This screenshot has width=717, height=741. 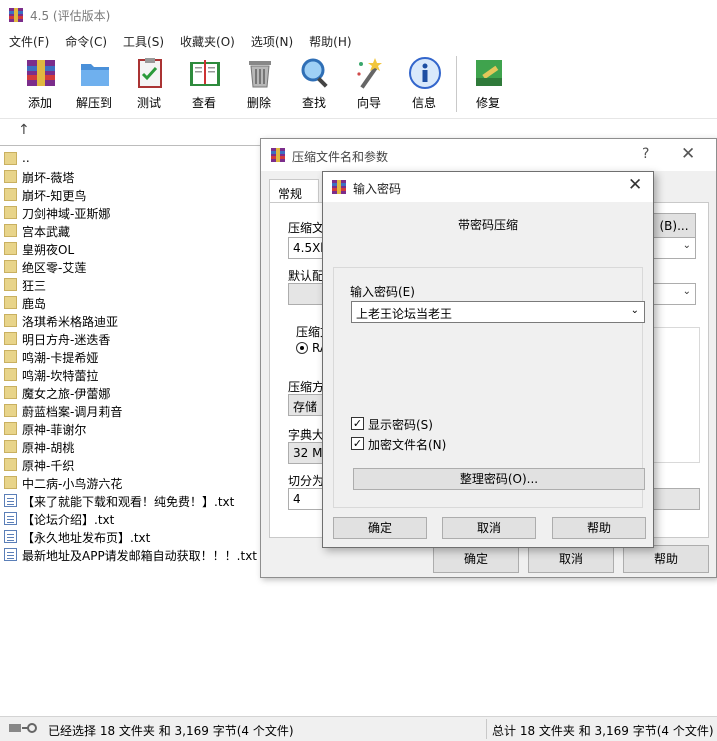 What do you see at coordinates (23, 728) in the screenshot?
I see `key-drive-icon` at bounding box center [23, 728].